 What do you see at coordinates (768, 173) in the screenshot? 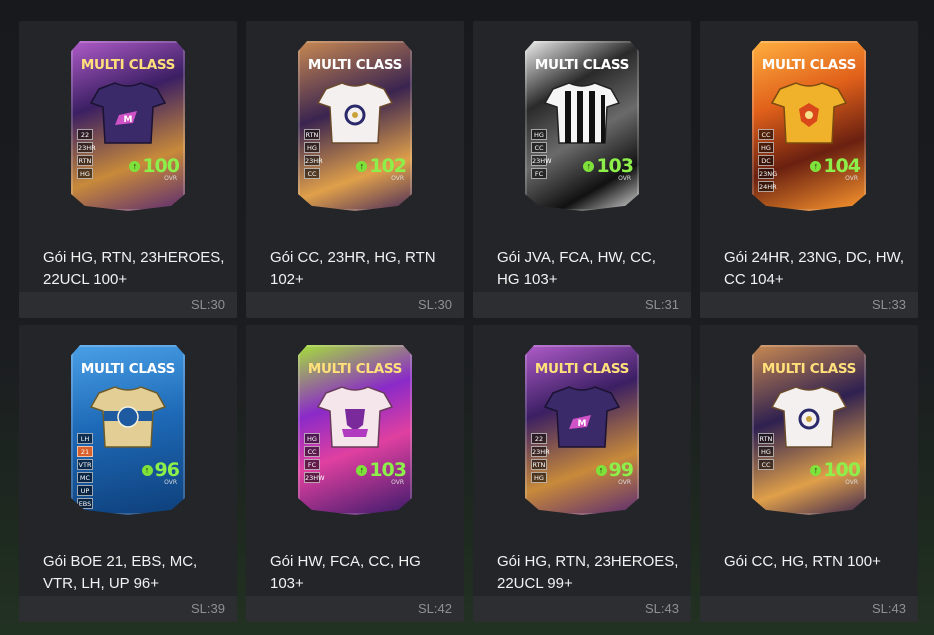
I see `badge: 23NG` at bounding box center [768, 173].